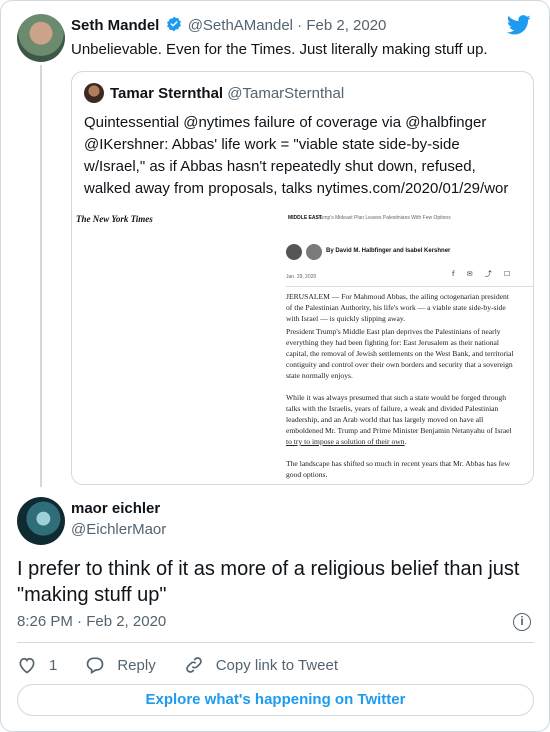 The image size is (550, 732). Describe the element at coordinates (94, 93) in the screenshot. I see `quote-avatar` at that location.